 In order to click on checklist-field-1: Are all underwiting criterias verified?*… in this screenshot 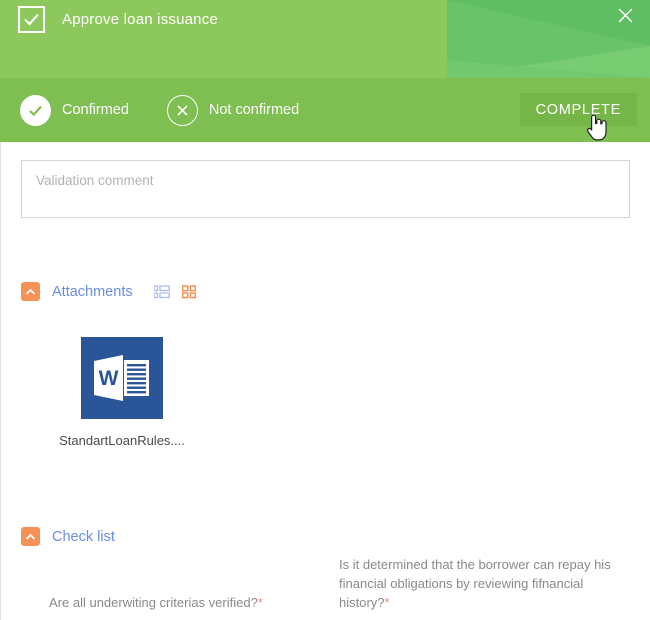, I will do `click(163, 587)`.